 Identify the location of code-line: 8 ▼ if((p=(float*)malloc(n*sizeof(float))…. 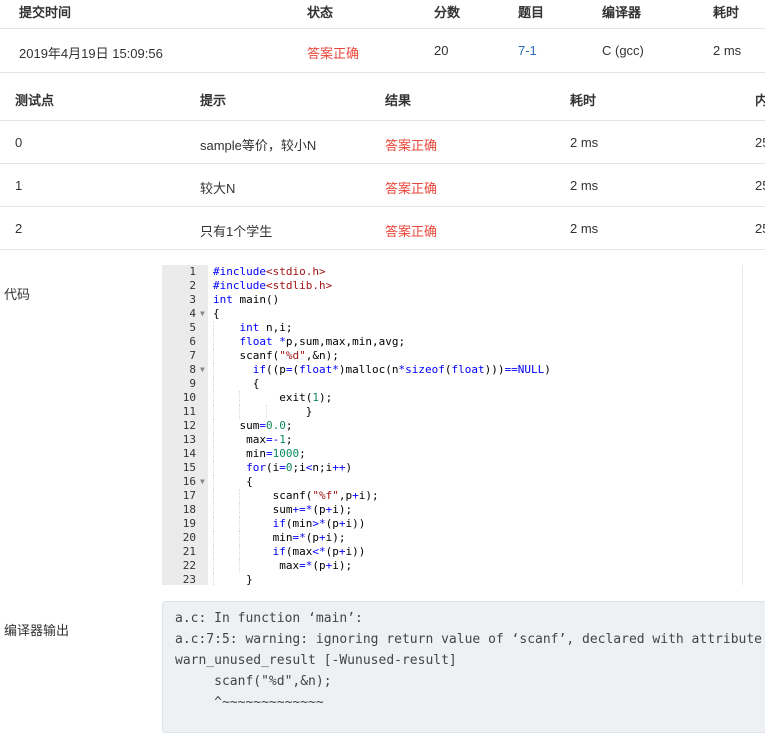
(452, 370).